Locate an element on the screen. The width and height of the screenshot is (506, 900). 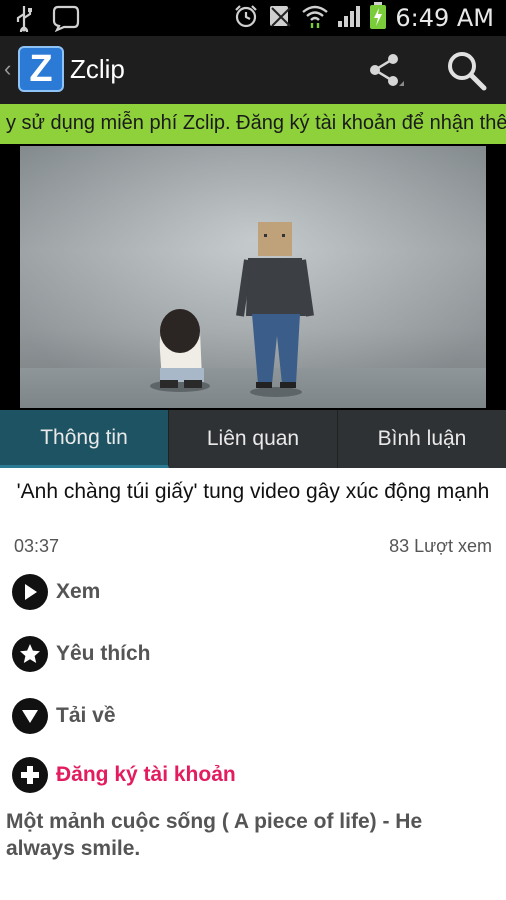
download-icon is located at coordinates (30, 716).